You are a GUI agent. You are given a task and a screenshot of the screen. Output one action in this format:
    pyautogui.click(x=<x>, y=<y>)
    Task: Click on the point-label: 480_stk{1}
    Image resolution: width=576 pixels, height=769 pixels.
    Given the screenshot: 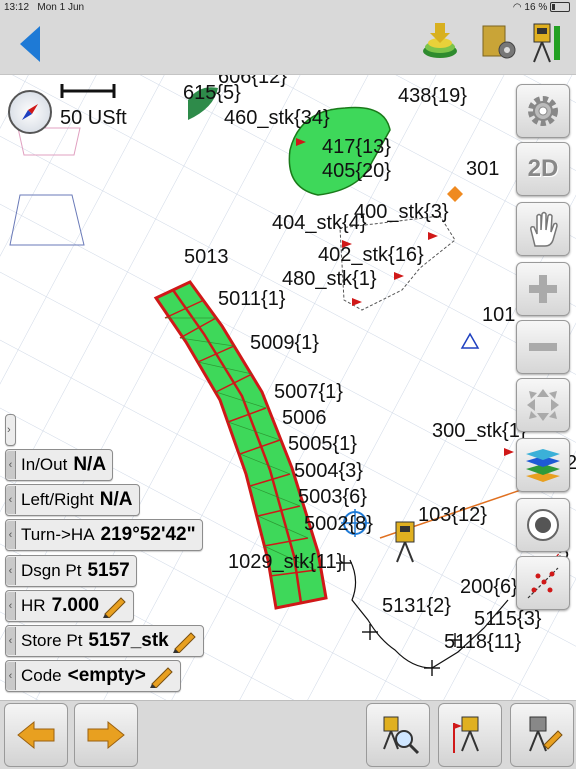 What is the action you would take?
    pyautogui.click(x=329, y=279)
    